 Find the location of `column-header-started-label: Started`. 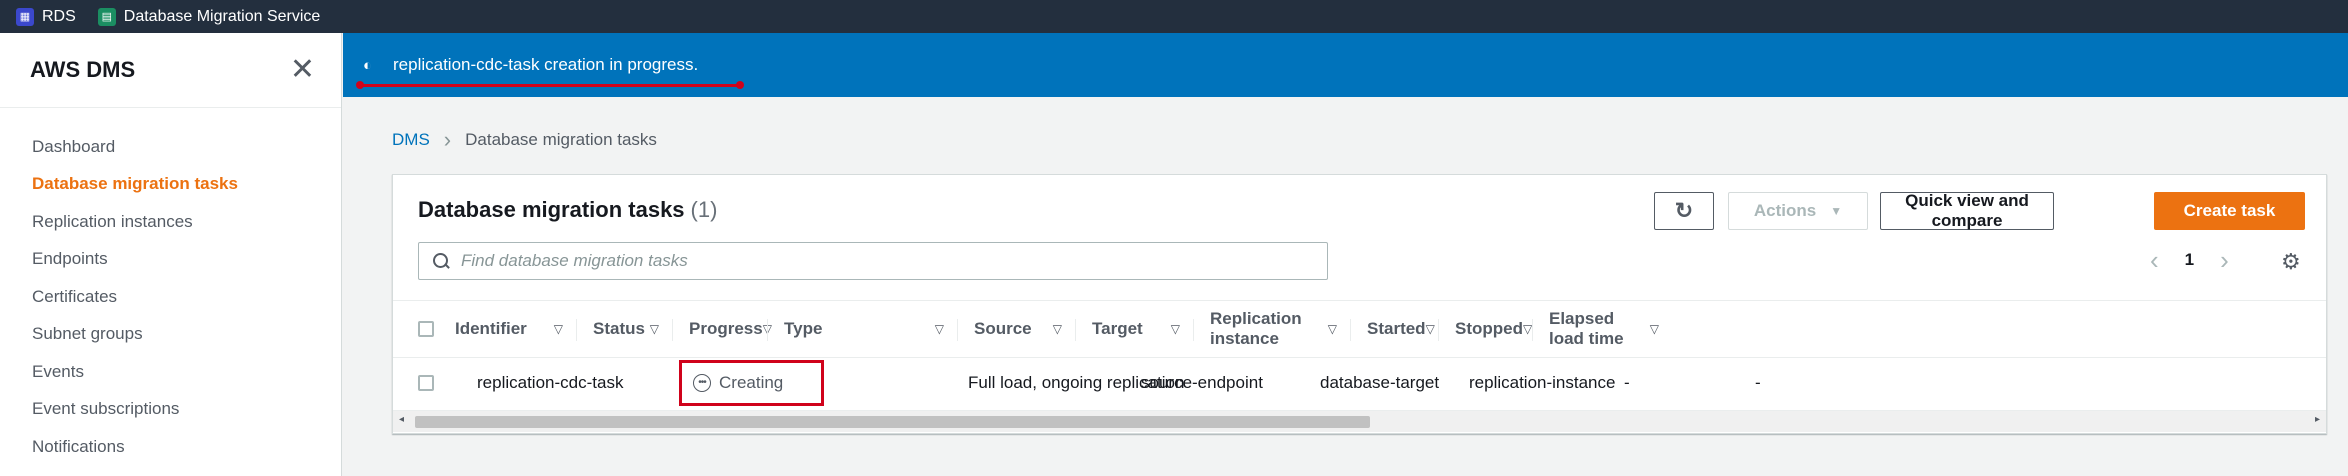

column-header-started-label: Started is located at coordinates (1396, 328).